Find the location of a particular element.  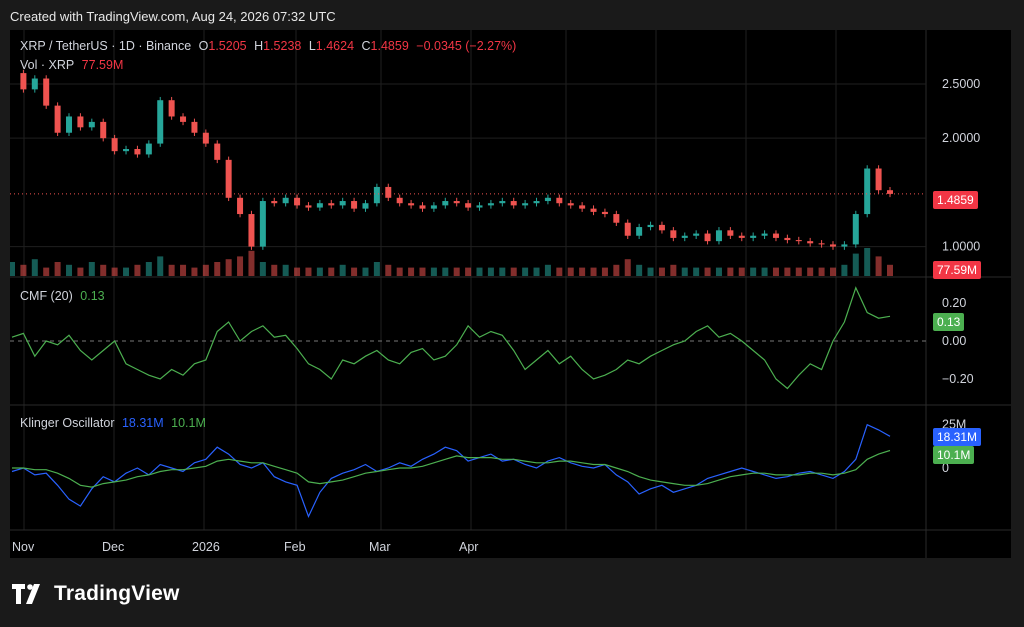

tradingview-logo: TradingView is located at coordinates (96, 594).